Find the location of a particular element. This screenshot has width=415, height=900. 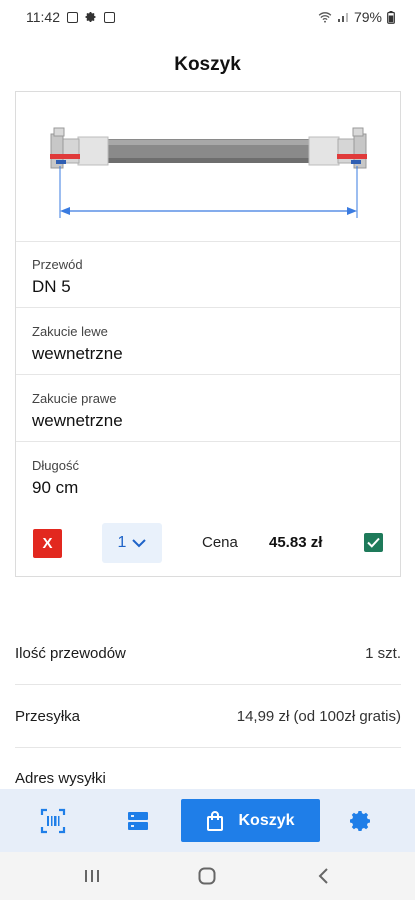

summary-value: 14,99 zł (od 100zł gratis) is located at coordinates (318, 716).